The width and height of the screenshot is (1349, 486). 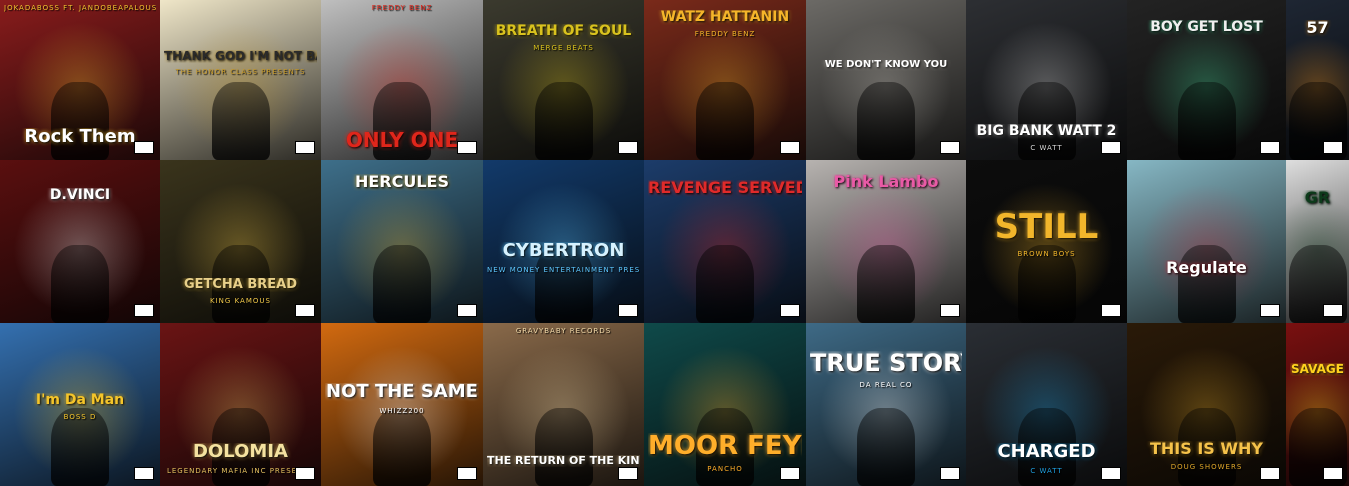 I want to click on album-cover: ONLY ONE FREDDY BENZ, so click(x=402, y=80).